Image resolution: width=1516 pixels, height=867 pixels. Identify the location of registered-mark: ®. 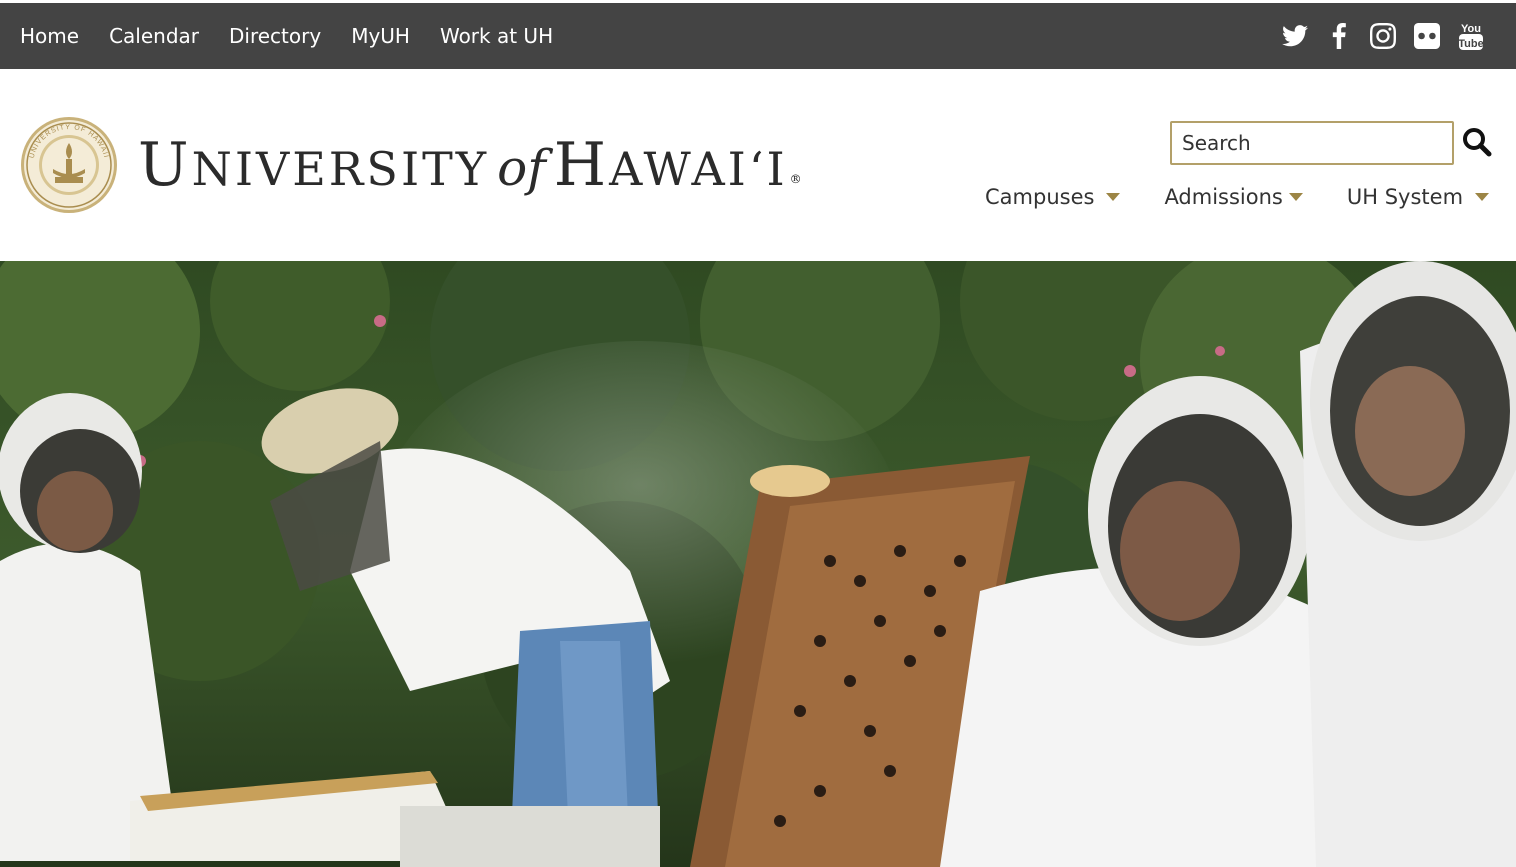
(795, 179).